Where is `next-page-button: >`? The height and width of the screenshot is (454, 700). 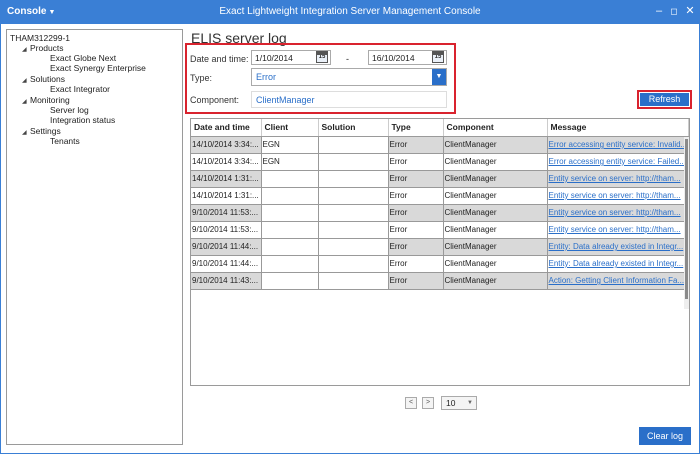 next-page-button: > is located at coordinates (428, 403).